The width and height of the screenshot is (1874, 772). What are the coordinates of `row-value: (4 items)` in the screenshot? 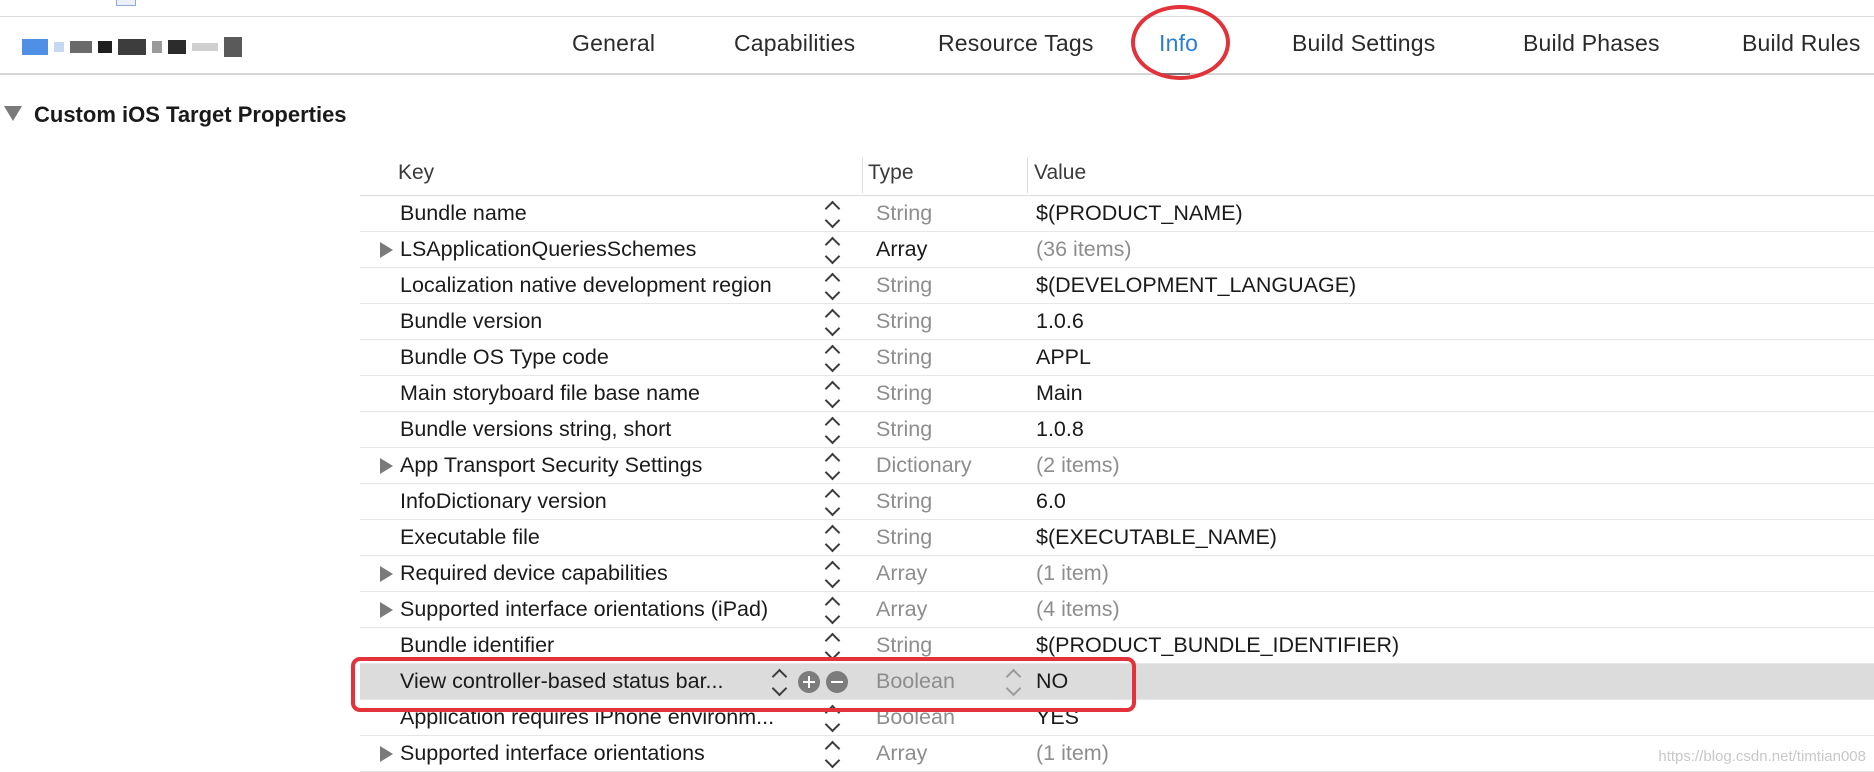 It's located at (1078, 609).